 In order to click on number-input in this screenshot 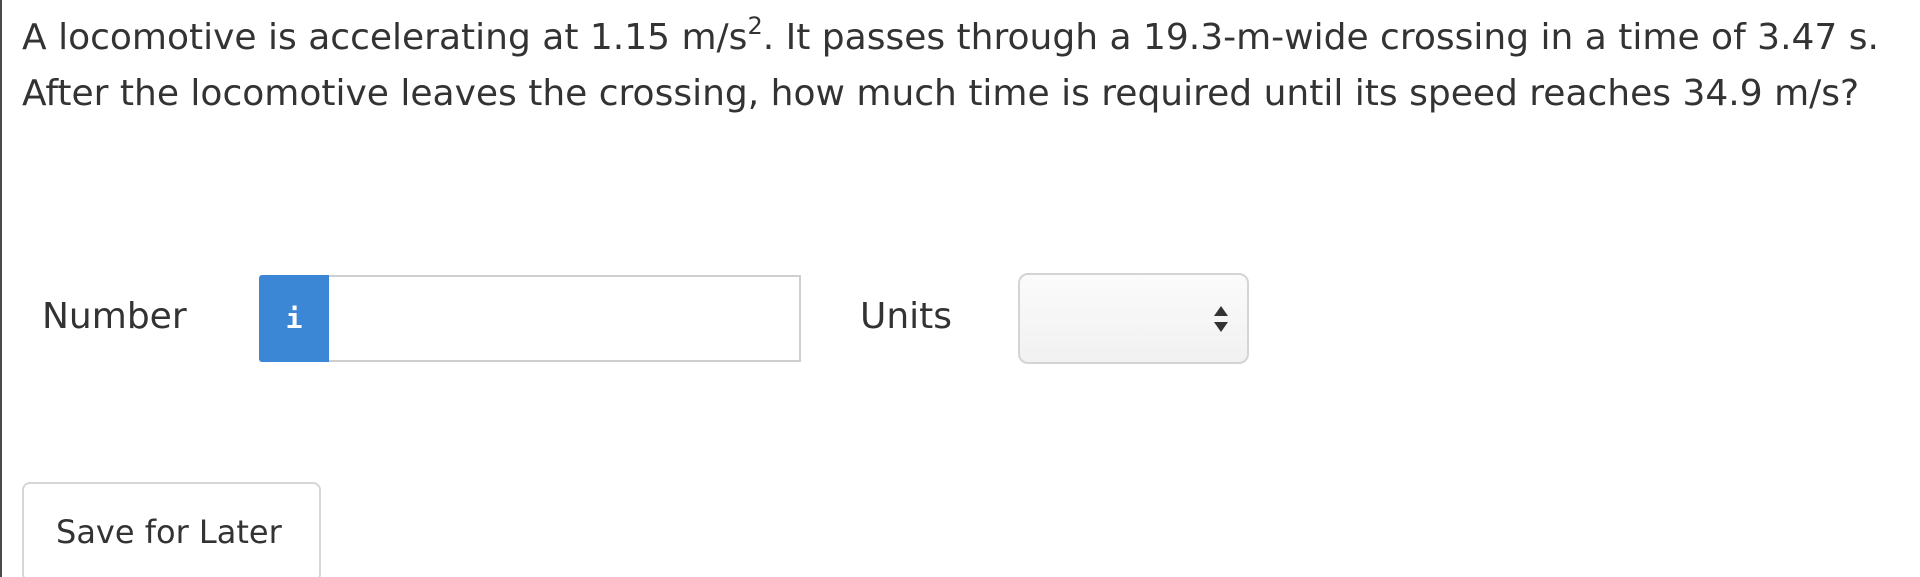, I will do `click(565, 318)`.